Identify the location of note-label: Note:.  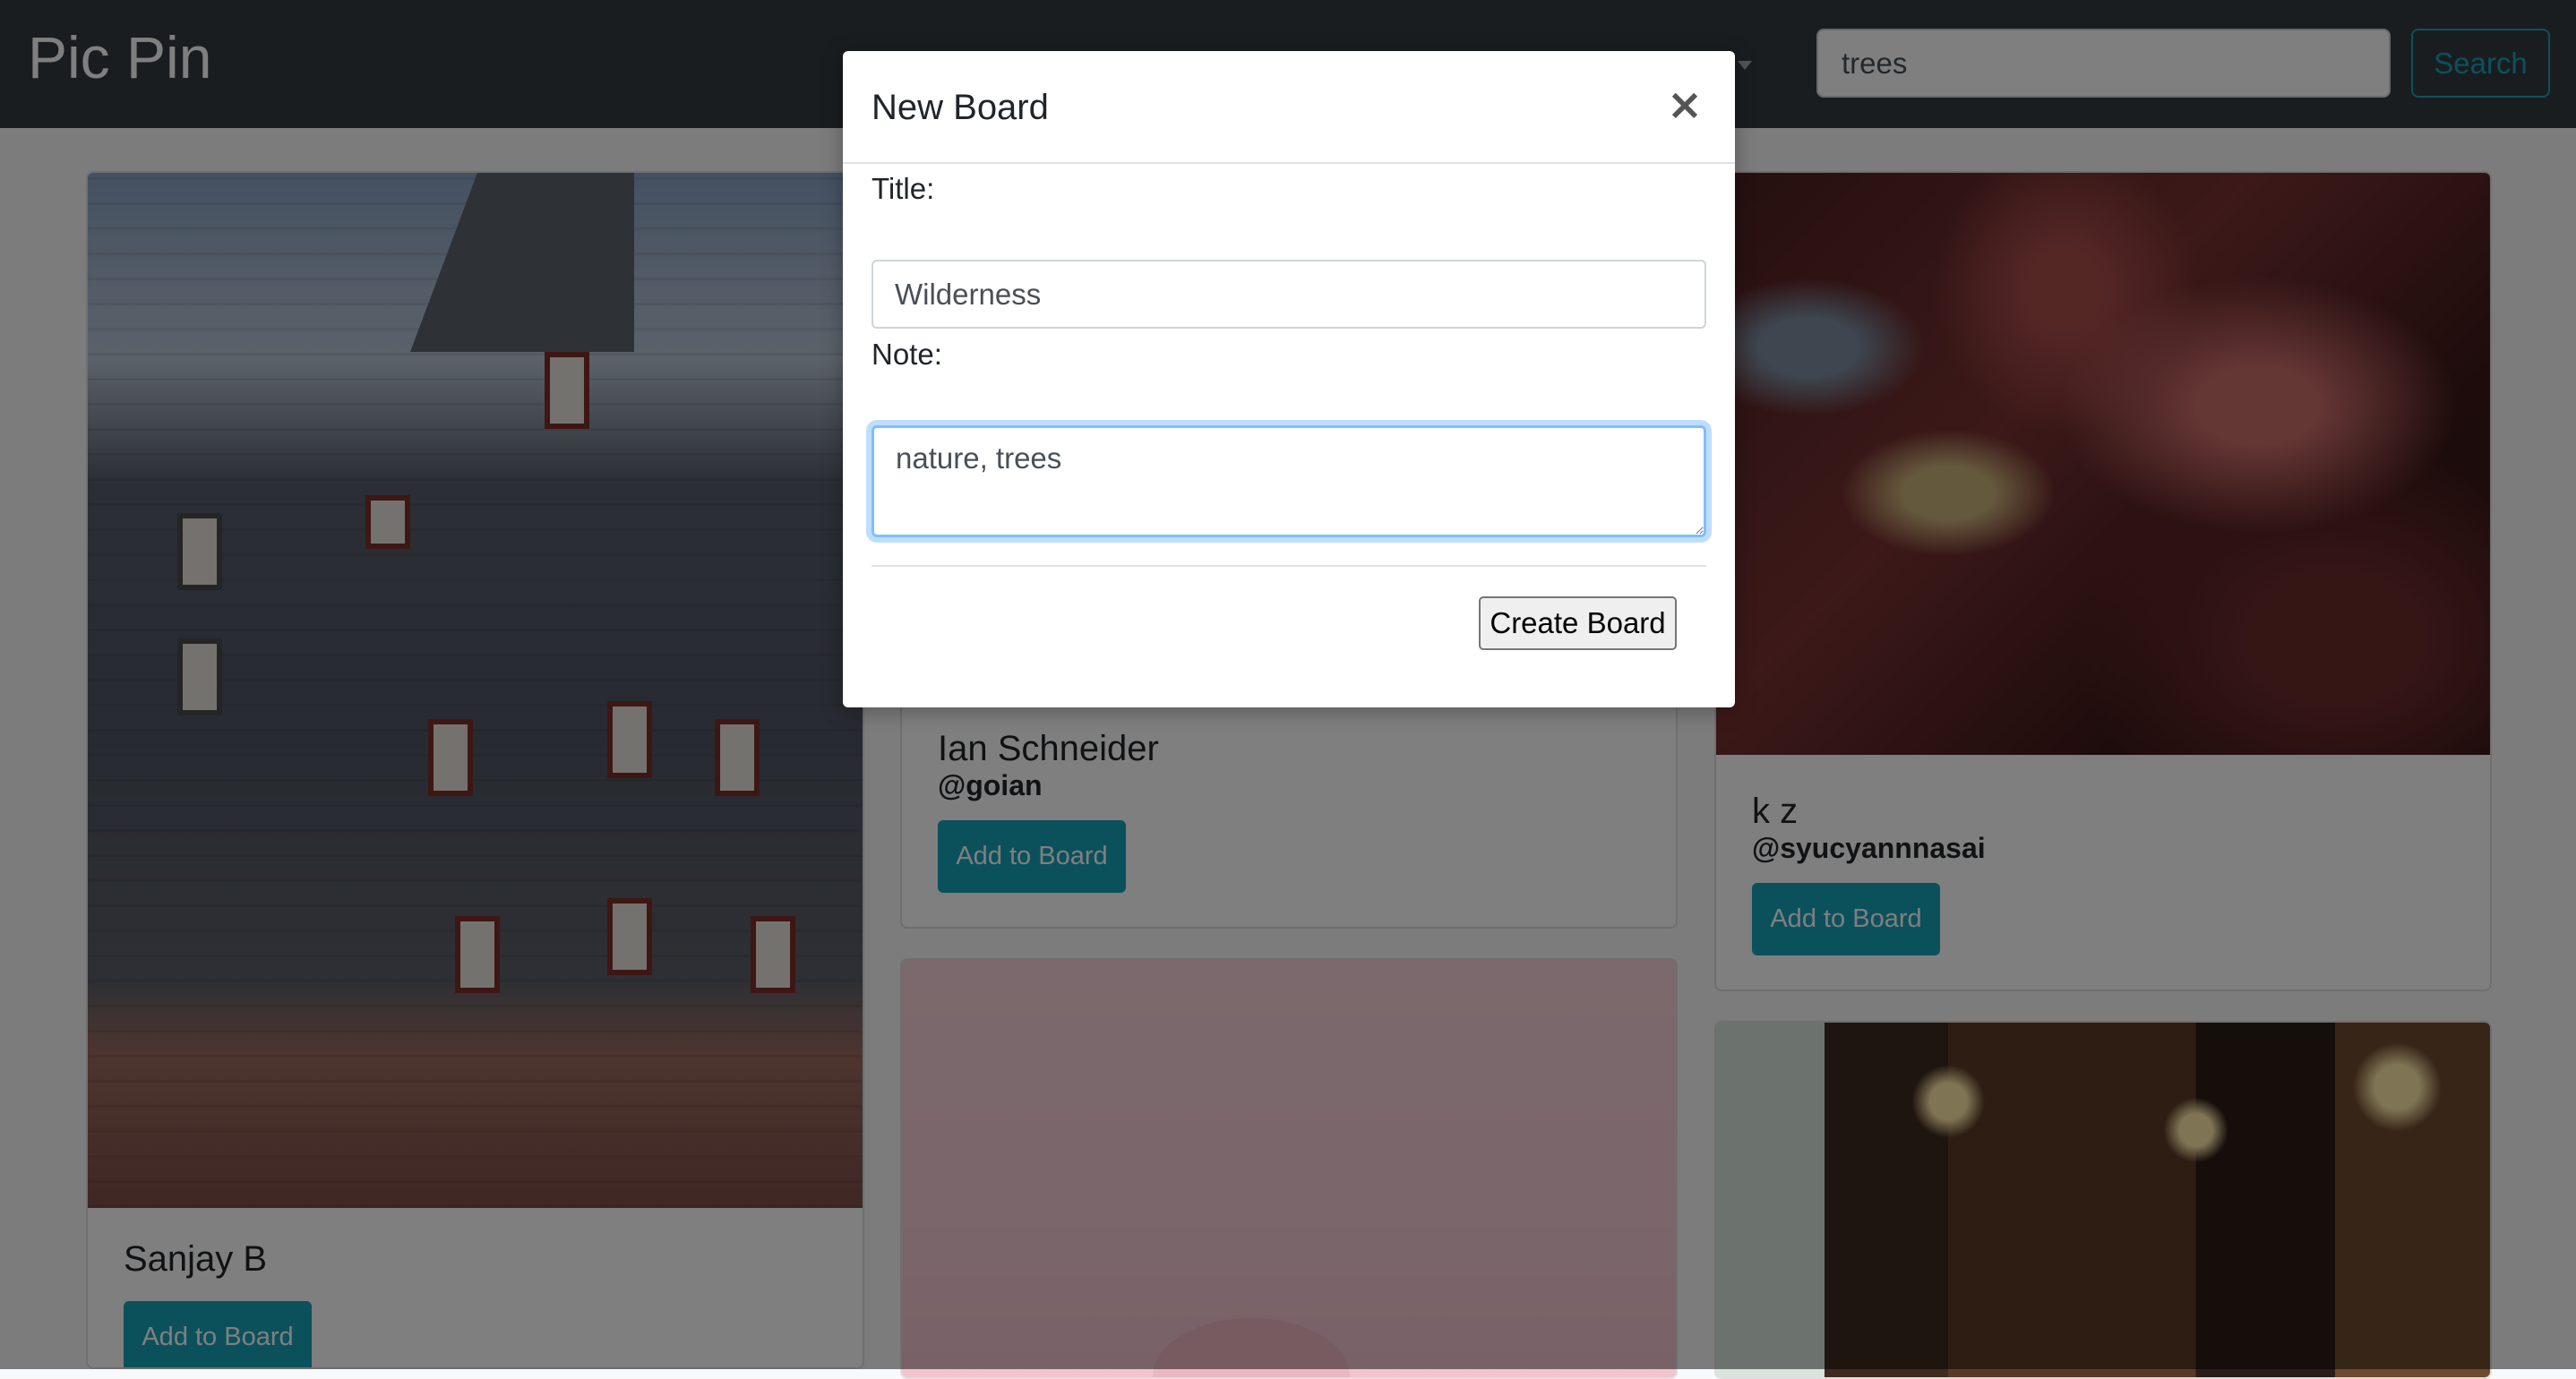
(907, 354).